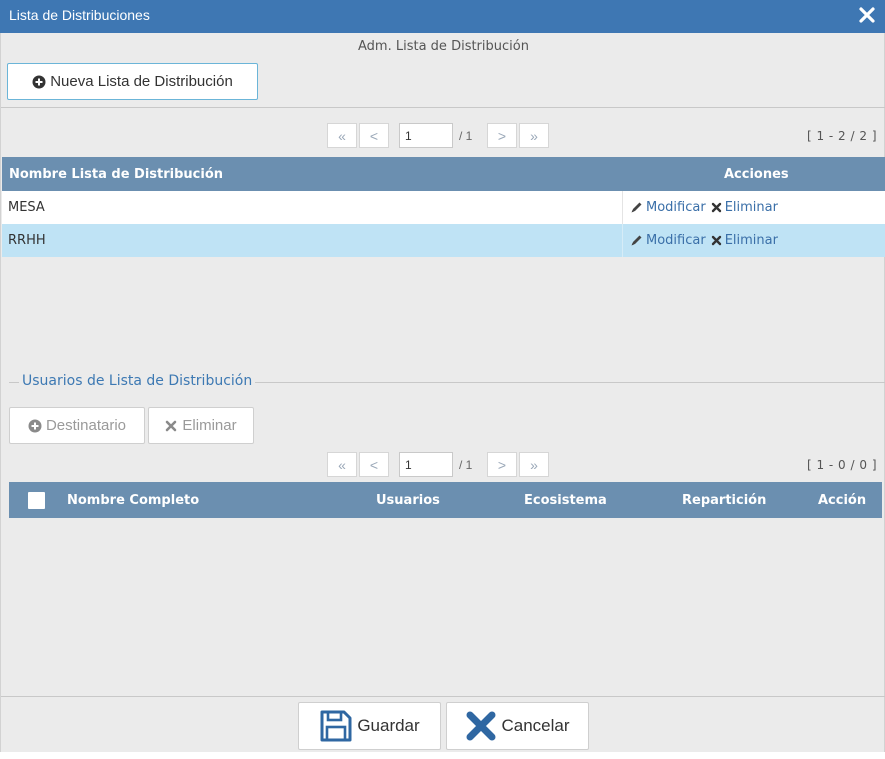 The image size is (885, 759). What do you see at coordinates (724, 500) in the screenshot?
I see `column-header-department: Repartición` at bounding box center [724, 500].